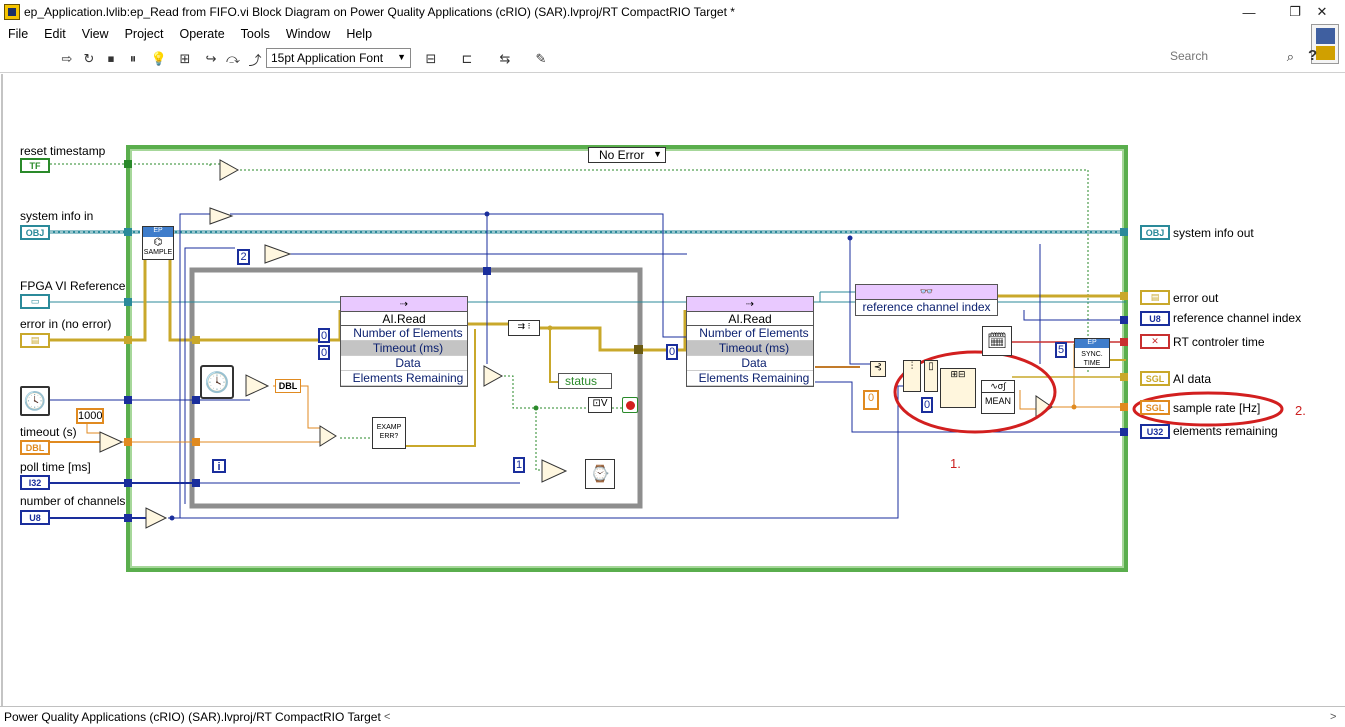  What do you see at coordinates (35, 401) in the screenshot?
I see `clock-icon: 🕓` at bounding box center [35, 401].